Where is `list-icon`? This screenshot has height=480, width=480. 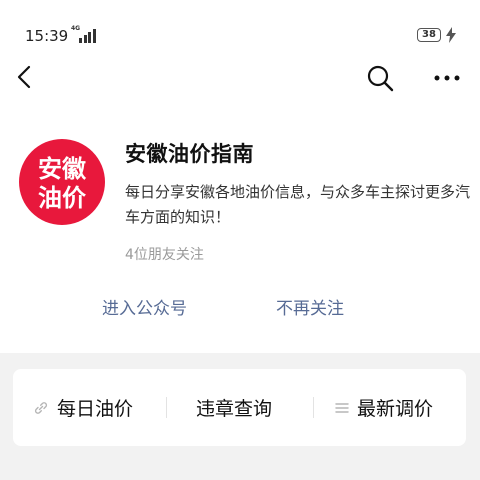
list-icon is located at coordinates (342, 407).